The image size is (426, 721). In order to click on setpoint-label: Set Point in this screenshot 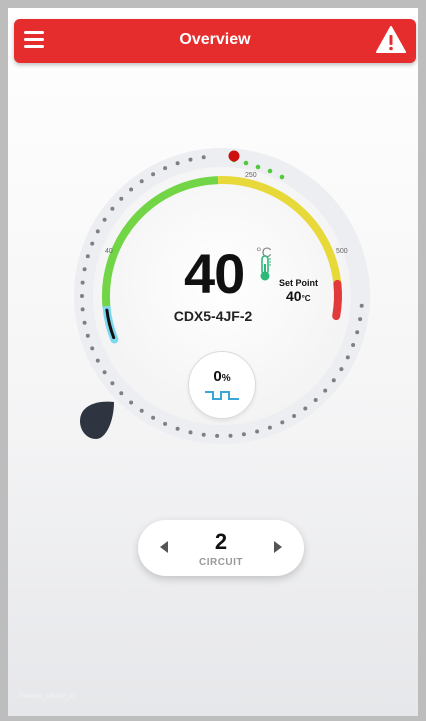, I will do `click(299, 283)`.